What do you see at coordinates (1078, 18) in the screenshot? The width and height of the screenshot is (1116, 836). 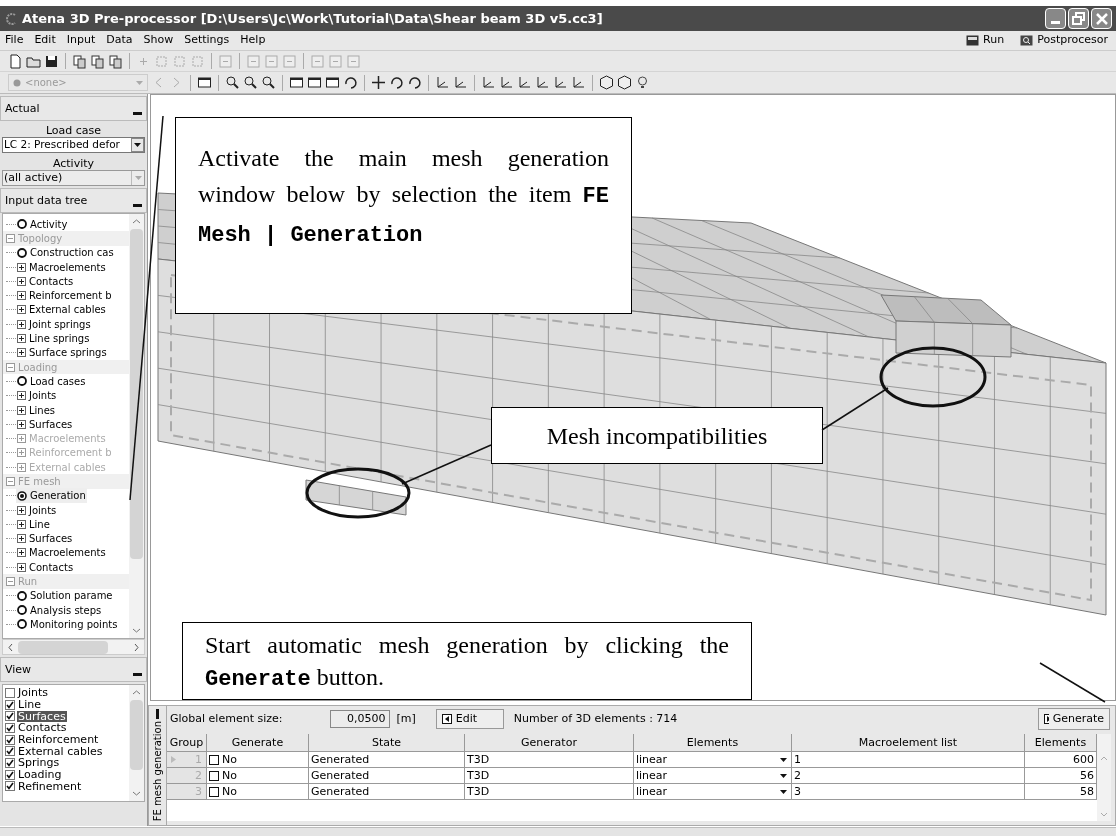 I see `restore-button` at bounding box center [1078, 18].